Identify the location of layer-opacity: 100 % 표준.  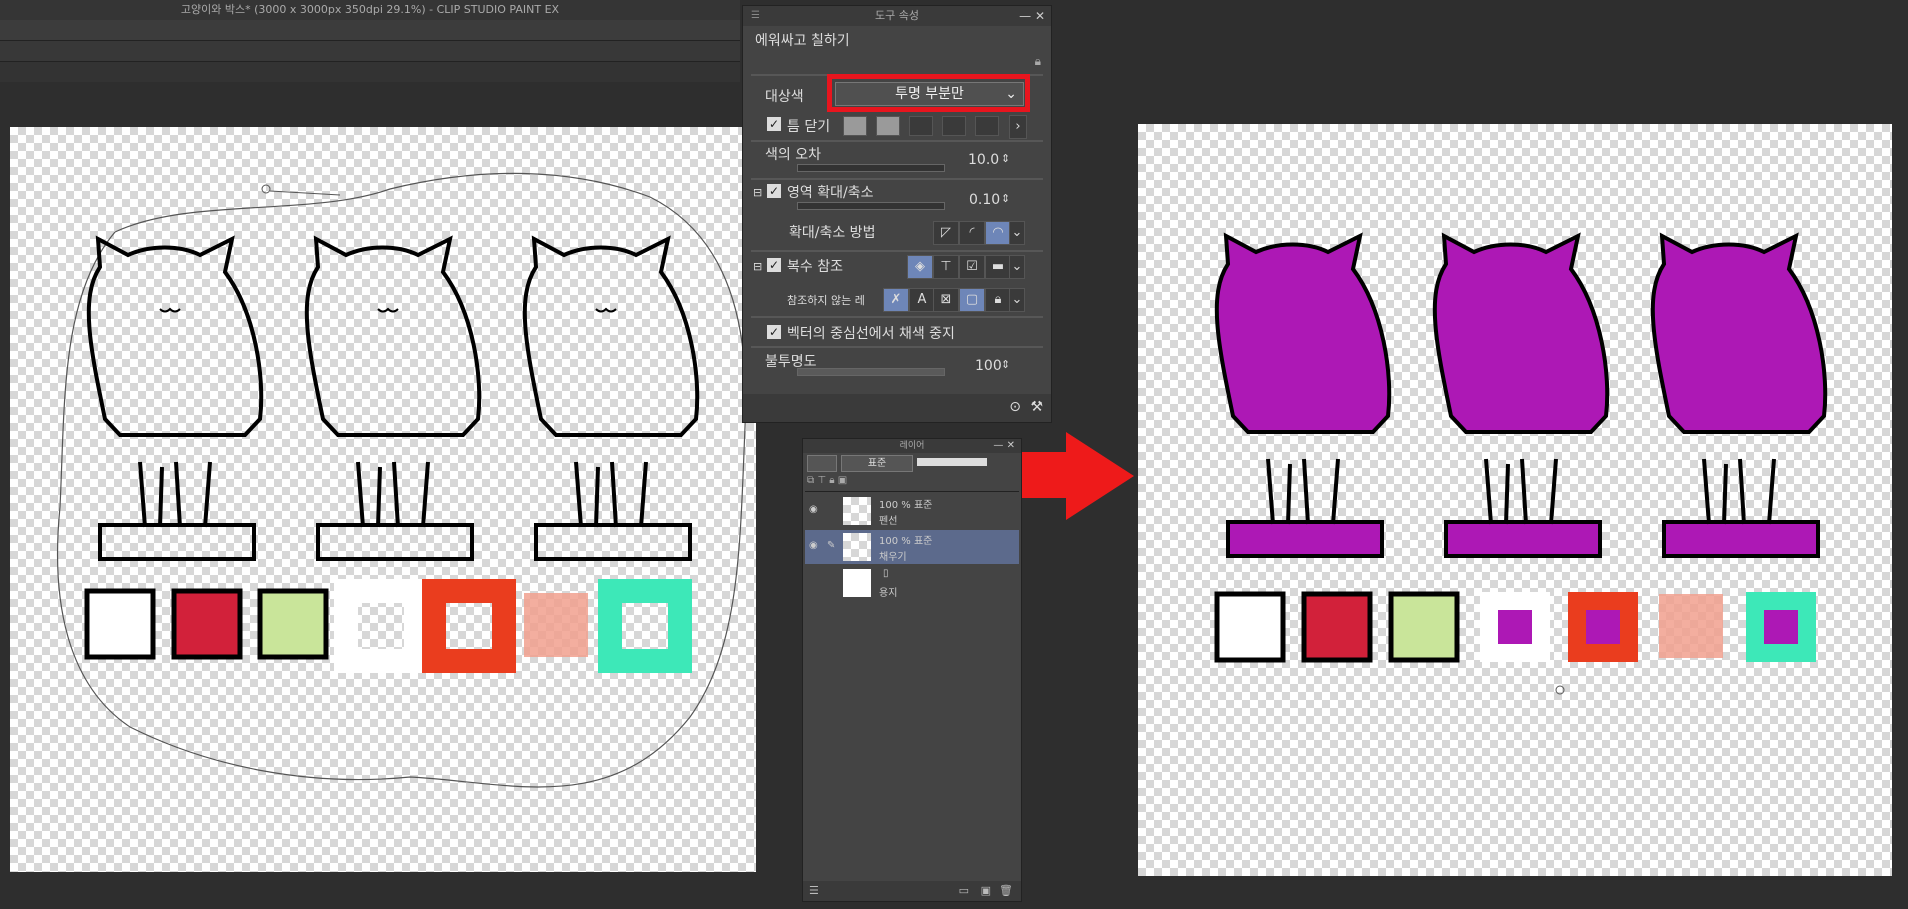
(906, 541).